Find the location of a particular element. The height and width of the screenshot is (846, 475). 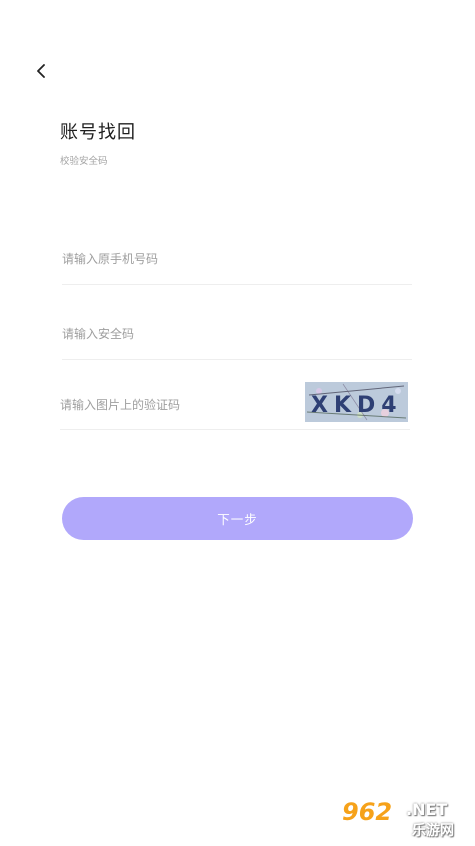

site-watermark: 962 .NET 乐游网 is located at coordinates (402, 819).